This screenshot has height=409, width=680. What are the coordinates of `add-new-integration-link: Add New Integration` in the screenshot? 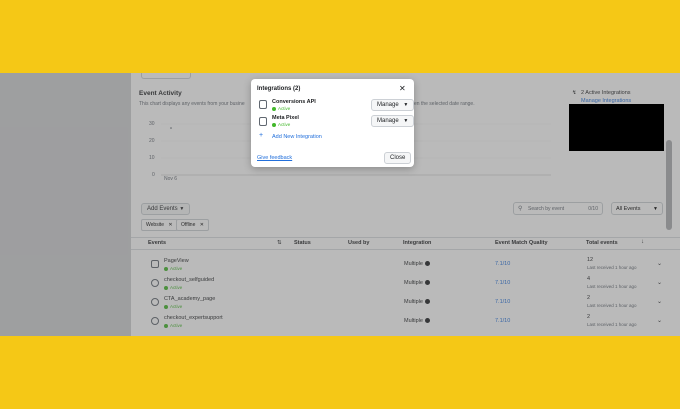 It's located at (297, 137).